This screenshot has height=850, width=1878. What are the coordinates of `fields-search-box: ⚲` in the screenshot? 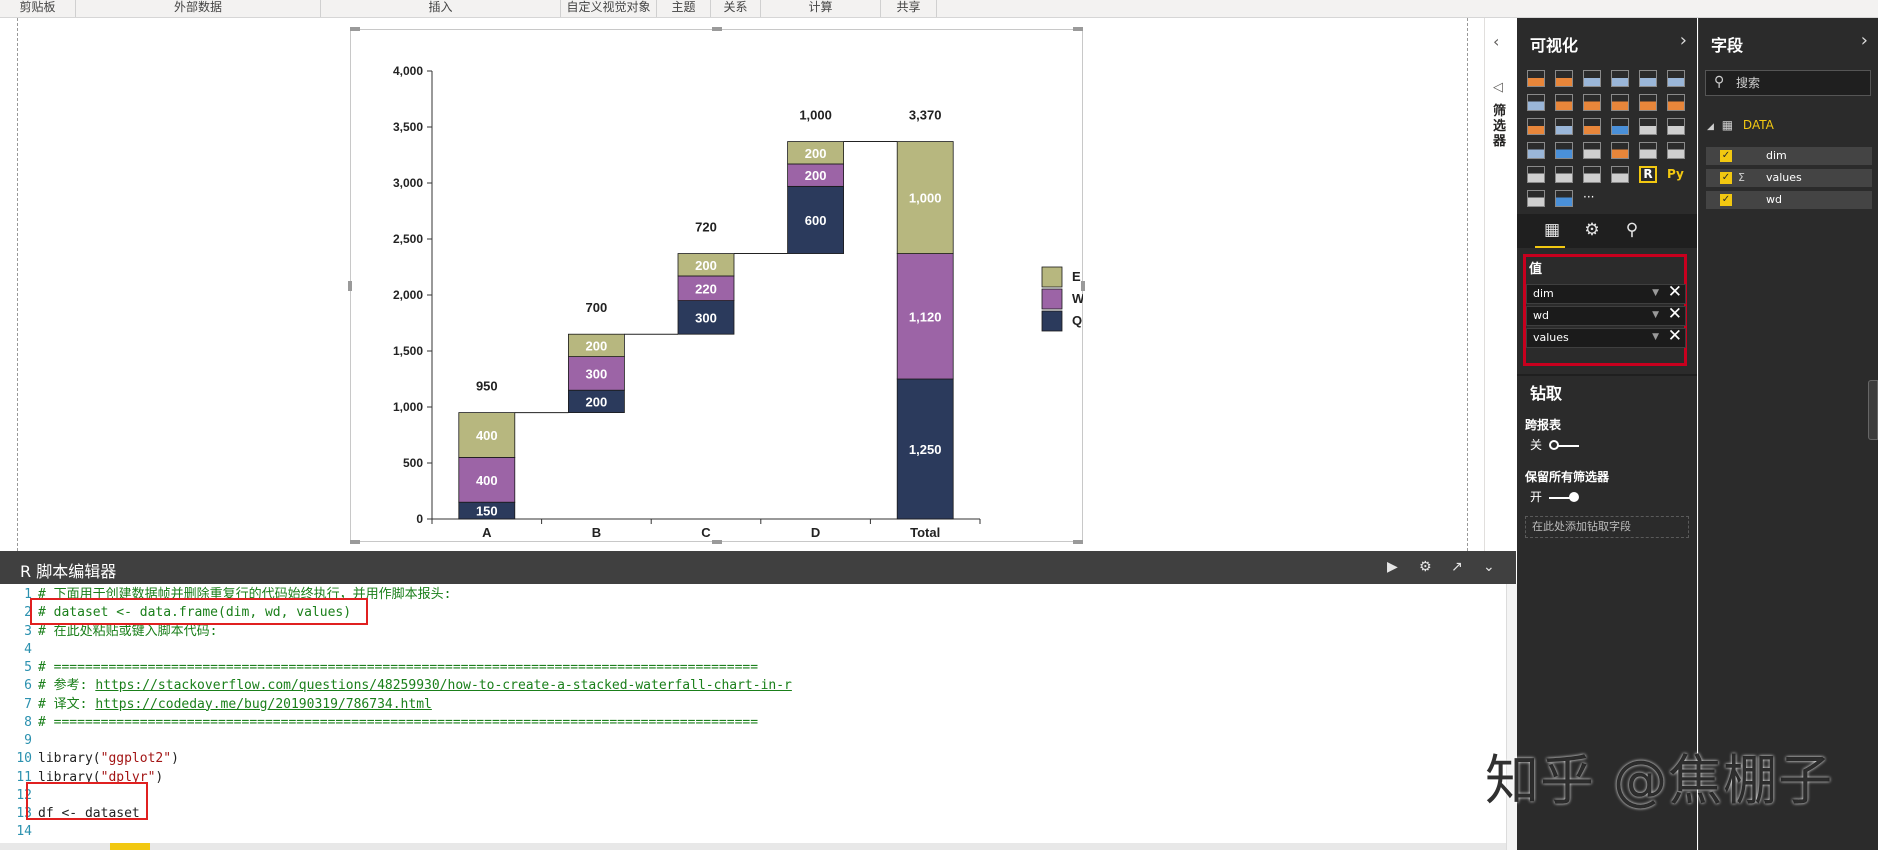 It's located at (1788, 83).